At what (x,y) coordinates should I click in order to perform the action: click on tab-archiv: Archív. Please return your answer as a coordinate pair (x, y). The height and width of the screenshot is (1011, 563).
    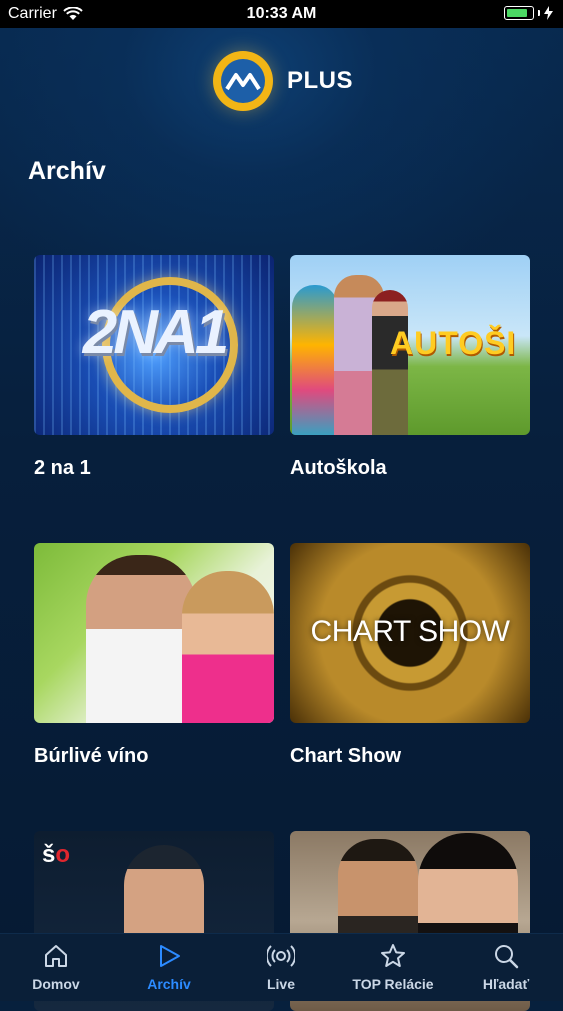
    Looking at the image, I should click on (169, 967).